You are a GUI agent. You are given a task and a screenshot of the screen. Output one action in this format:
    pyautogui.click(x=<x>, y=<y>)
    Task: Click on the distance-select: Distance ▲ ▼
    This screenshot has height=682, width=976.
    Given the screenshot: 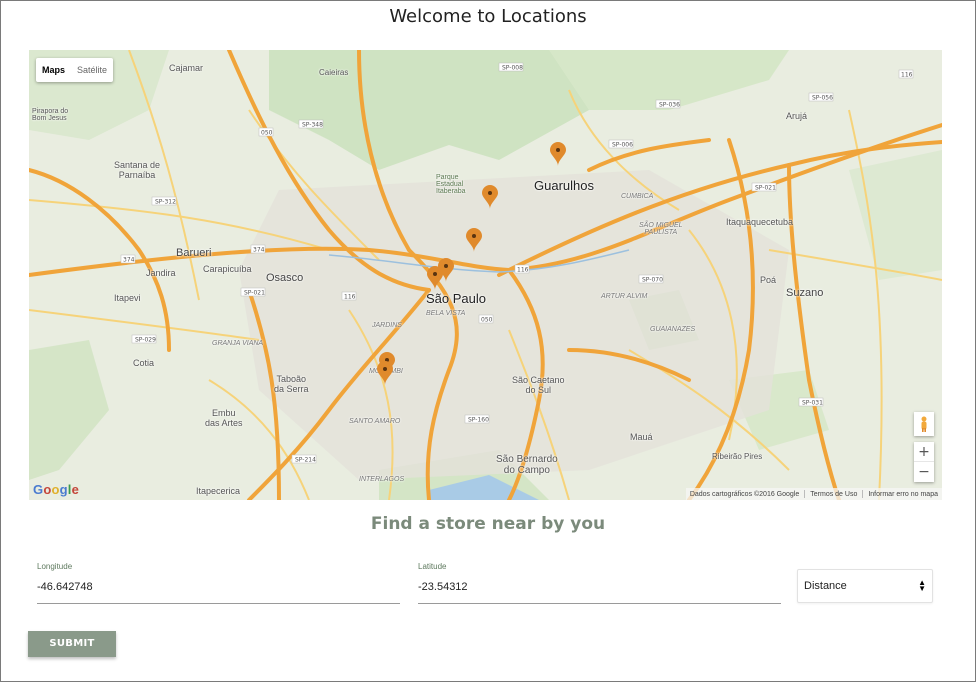 What is the action you would take?
    pyautogui.click(x=865, y=586)
    